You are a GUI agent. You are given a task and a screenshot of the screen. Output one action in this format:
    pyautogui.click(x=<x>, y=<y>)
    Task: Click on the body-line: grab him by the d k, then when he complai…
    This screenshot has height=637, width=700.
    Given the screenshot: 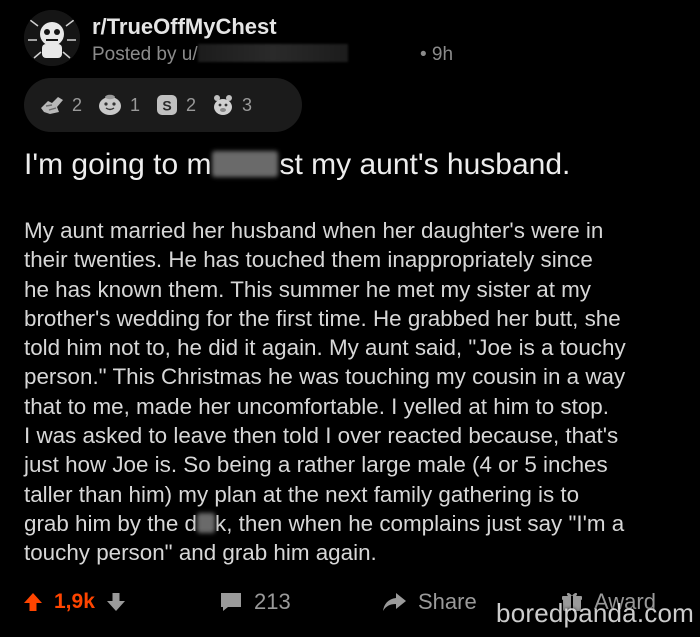 What is the action you would take?
    pyautogui.click(x=354, y=523)
    